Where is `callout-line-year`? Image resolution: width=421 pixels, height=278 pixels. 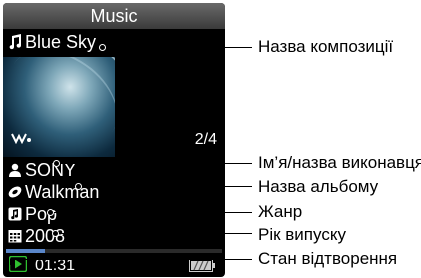 callout-line-year is located at coordinates (153, 233).